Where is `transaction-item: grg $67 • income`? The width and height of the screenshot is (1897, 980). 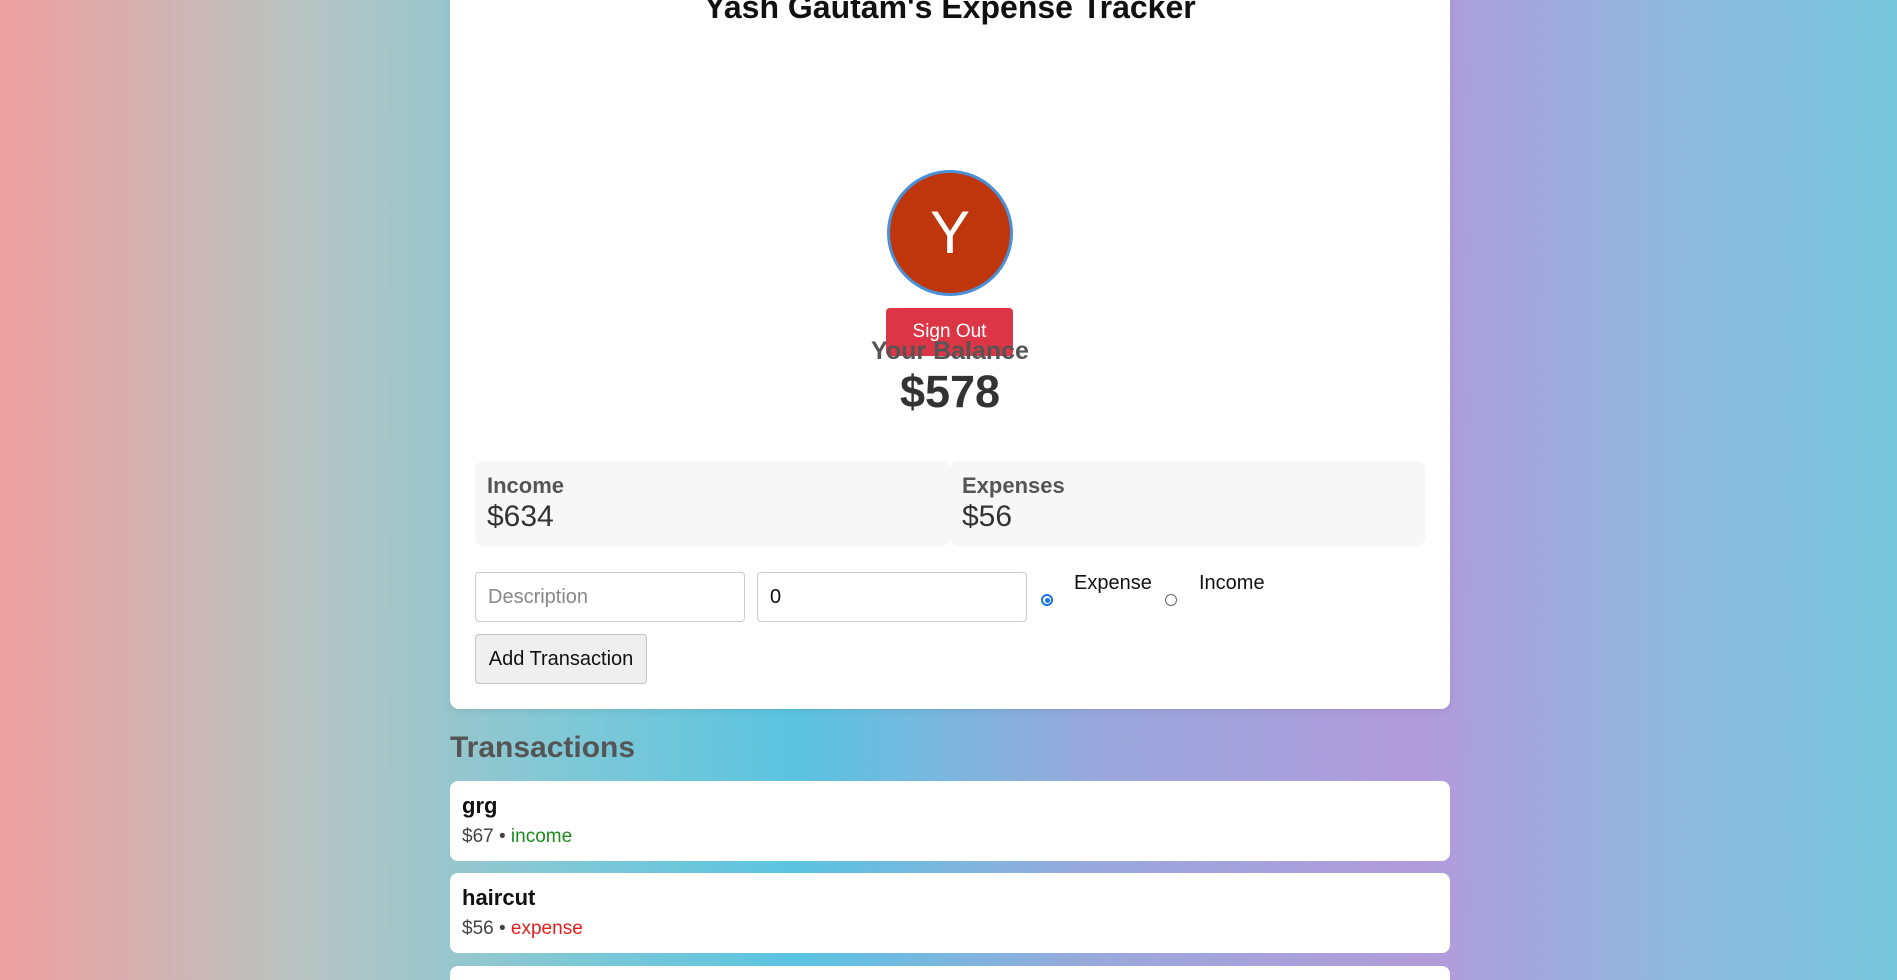 transaction-item: grg $67 • income is located at coordinates (950, 821).